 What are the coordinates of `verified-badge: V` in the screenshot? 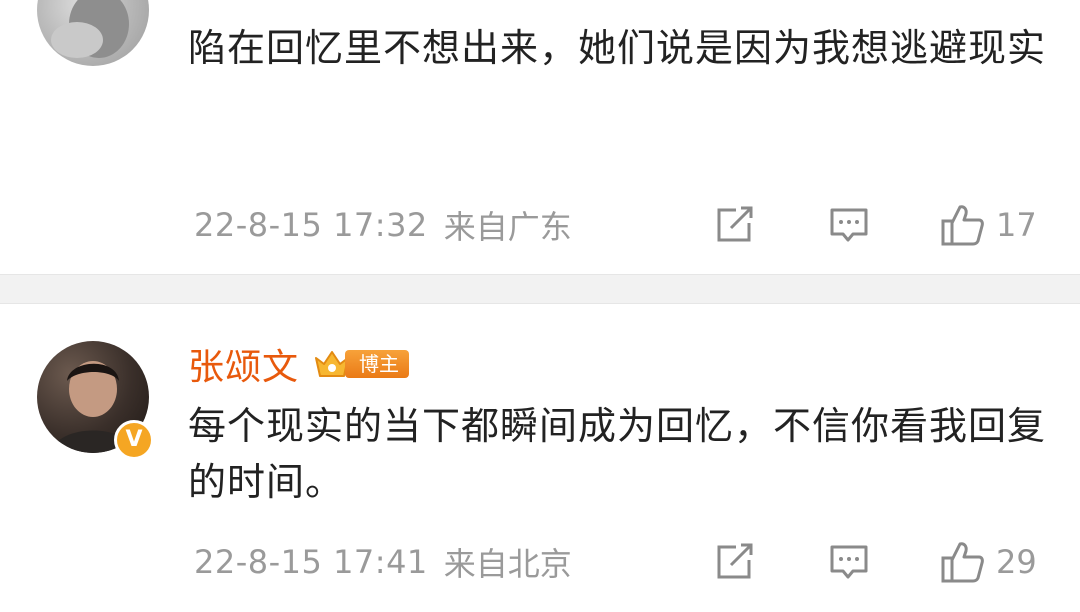 It's located at (134, 440).